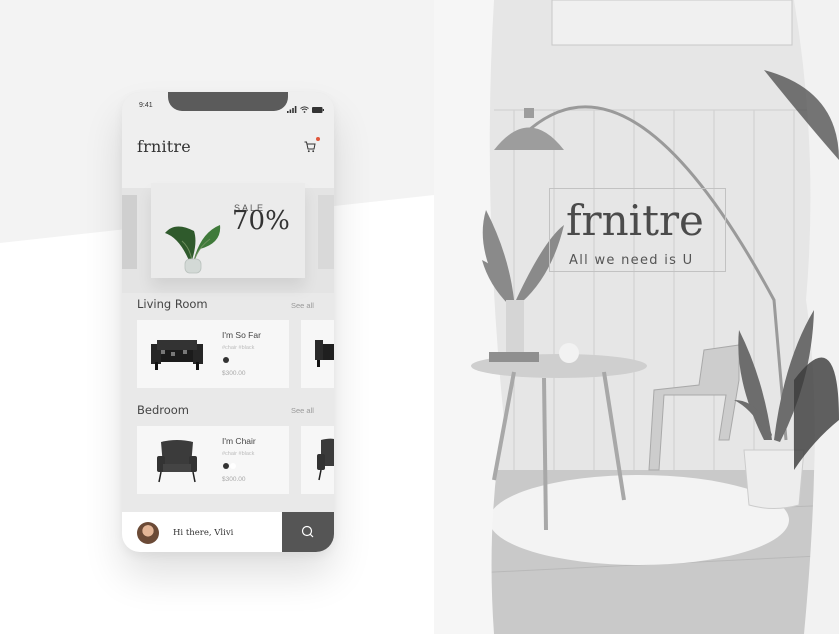 The width and height of the screenshot is (839, 634). Describe the element at coordinates (203, 533) in the screenshot. I see `user-greeting: Hi there, Vlivi` at that location.